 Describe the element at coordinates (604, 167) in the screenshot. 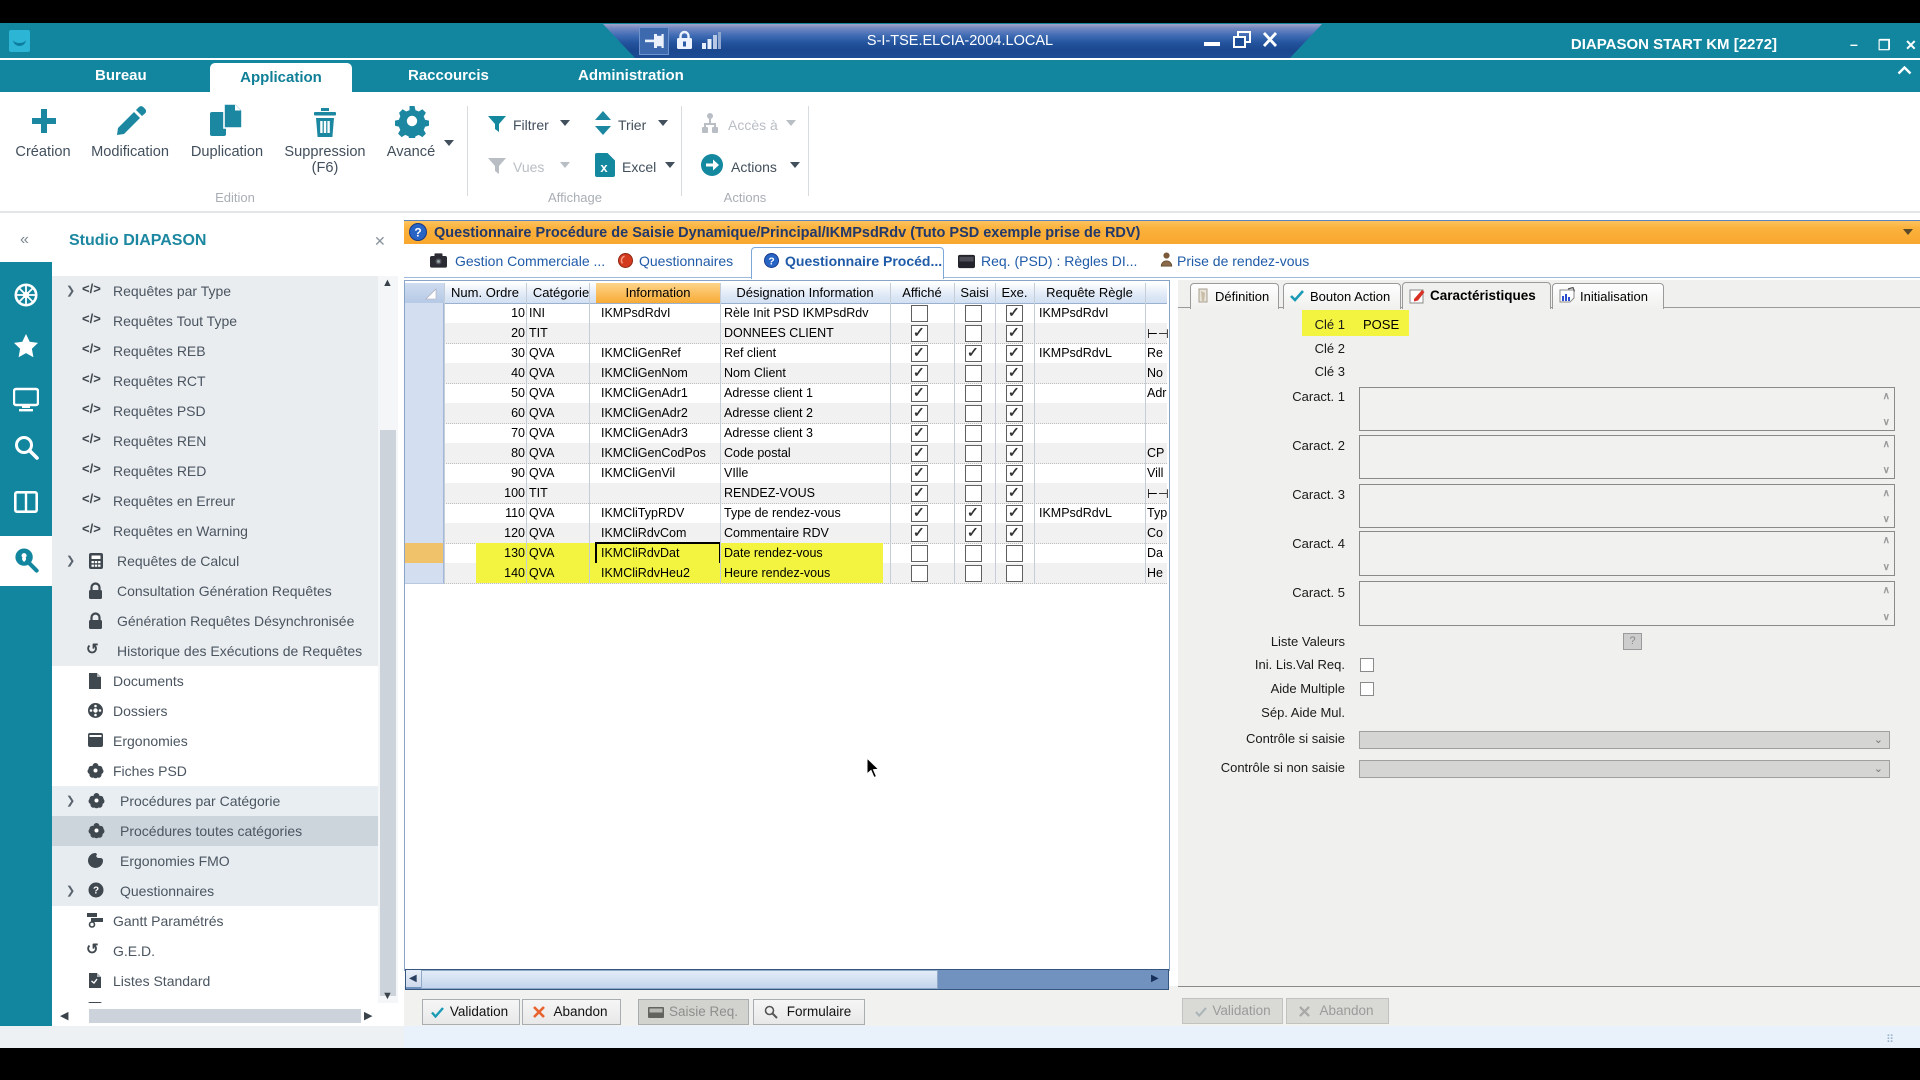

I see `svg-text: x` at that location.